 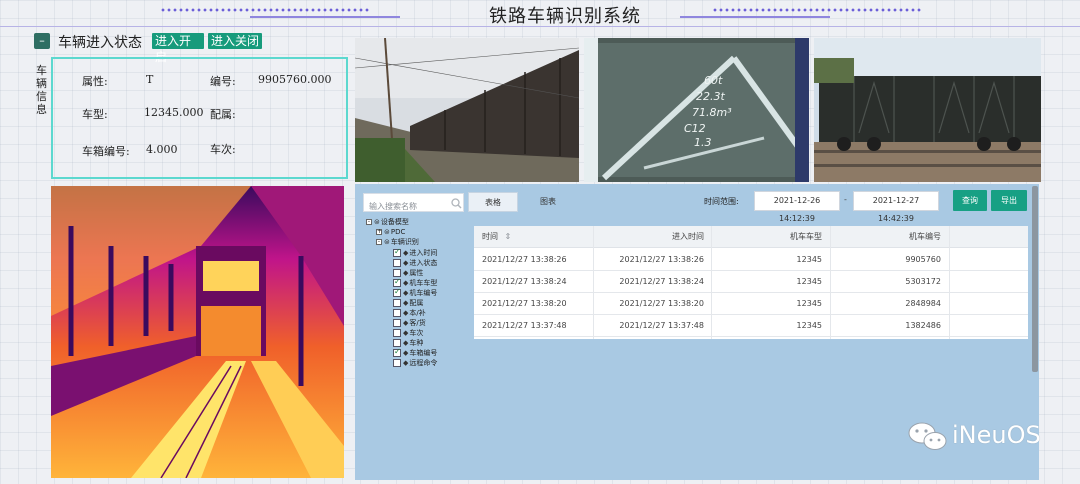 What do you see at coordinates (771, 237) in the screenshot?
I see `column-header-loco-model: 机车车型` at bounding box center [771, 237].